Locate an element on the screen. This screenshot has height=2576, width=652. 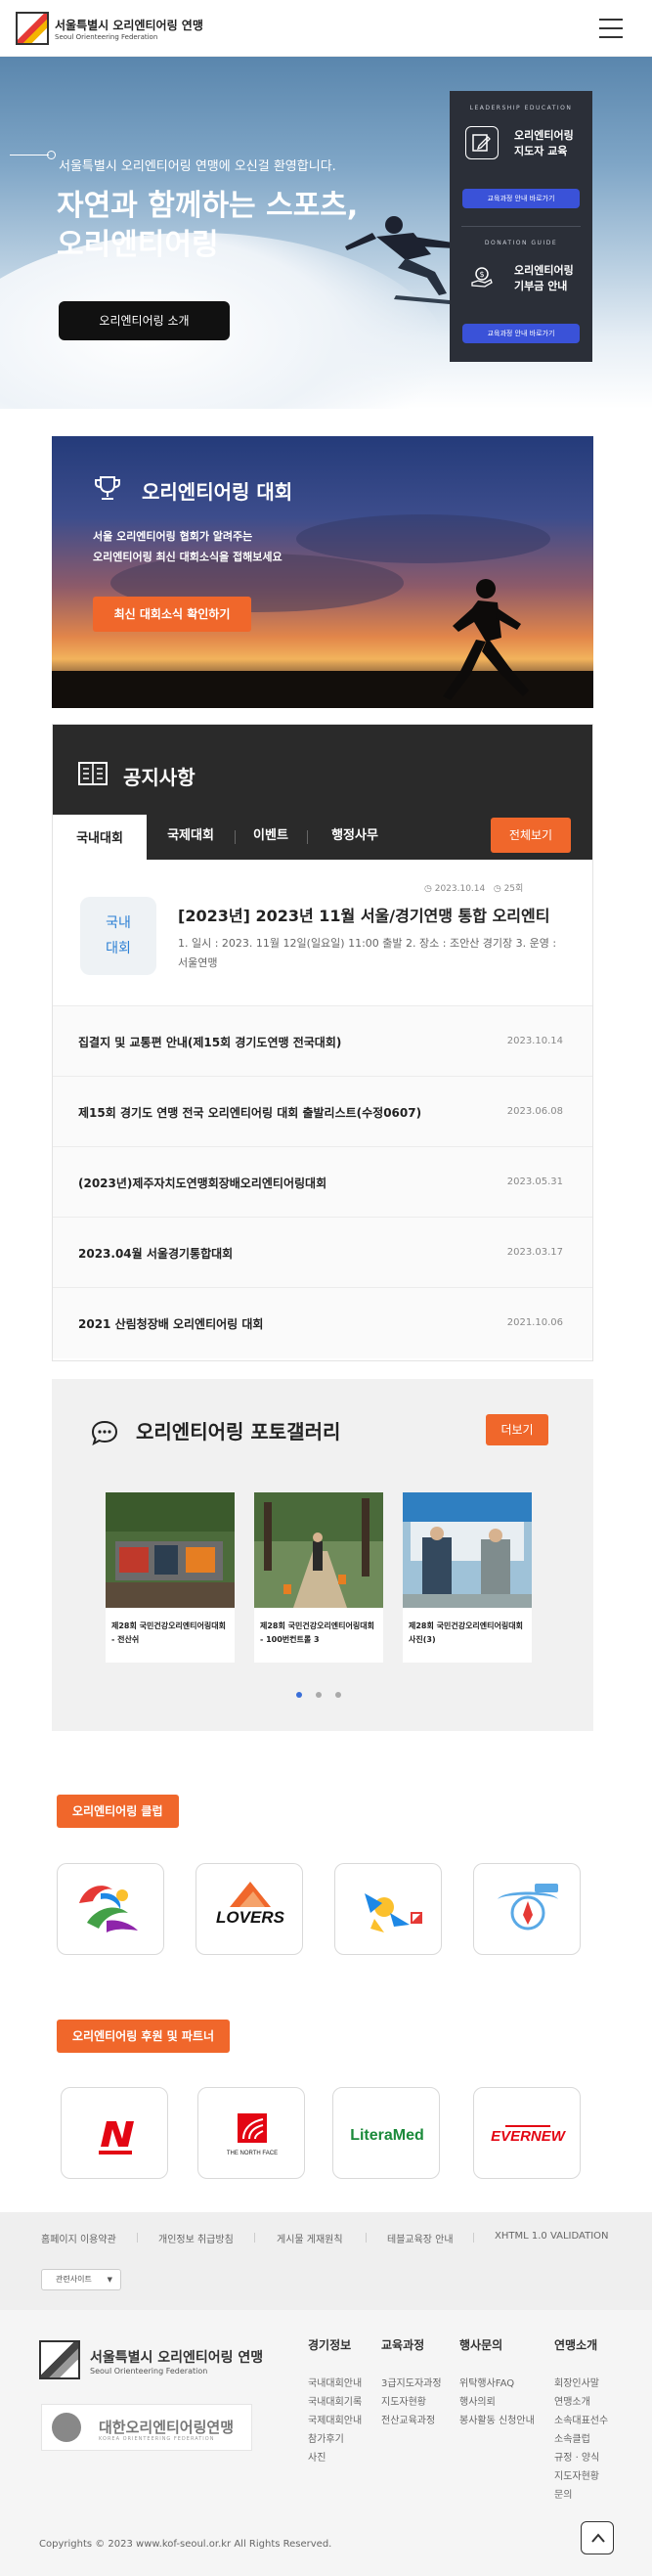
partner-logo-tile: EVERNEW is located at coordinates (527, 2133).